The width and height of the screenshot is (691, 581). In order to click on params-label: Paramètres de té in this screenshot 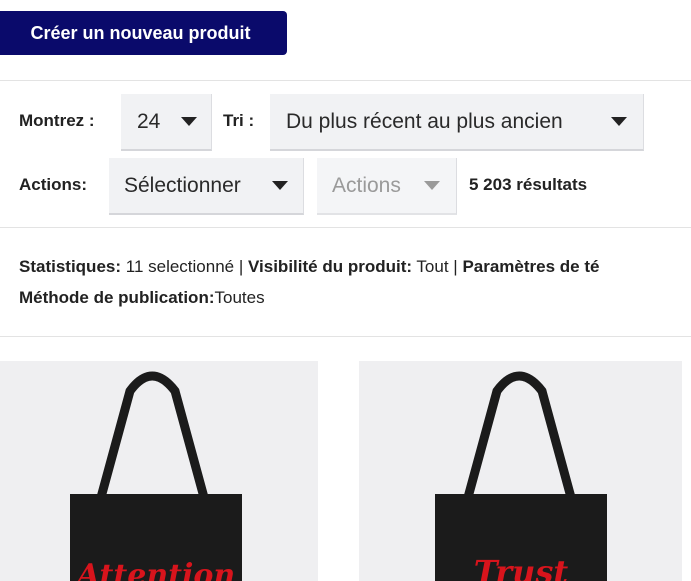, I will do `click(531, 266)`.